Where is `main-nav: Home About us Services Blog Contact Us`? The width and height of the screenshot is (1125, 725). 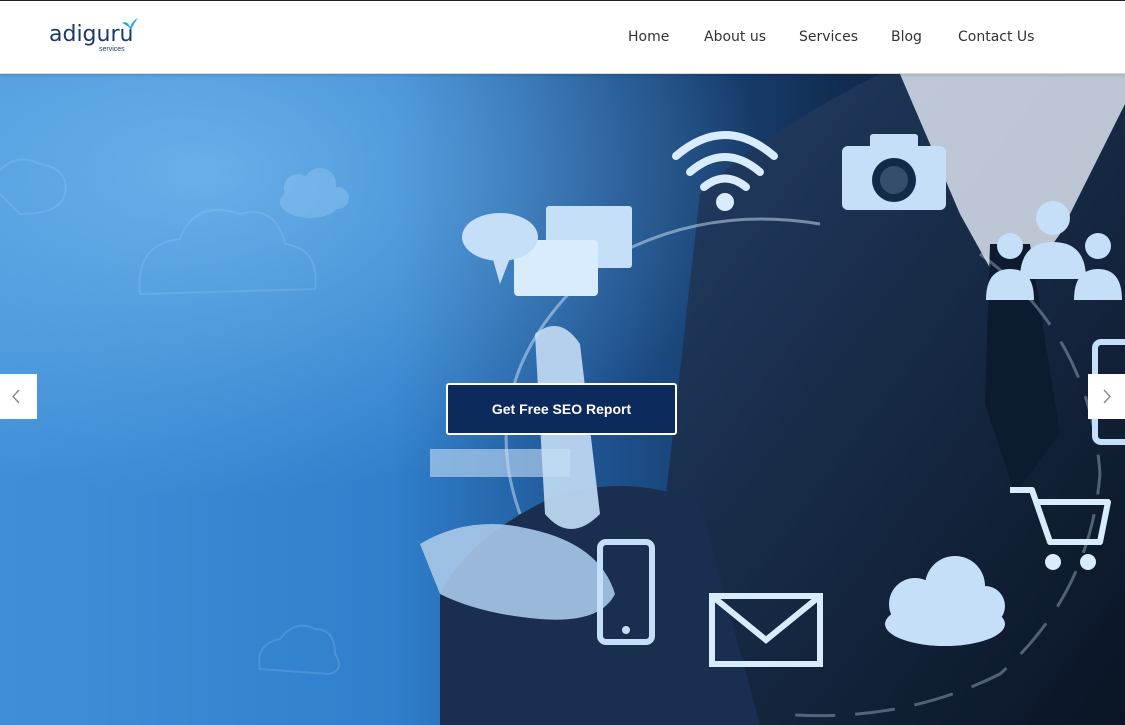 main-nav: Home About us Services Blog Contact Us is located at coordinates (562, 39).